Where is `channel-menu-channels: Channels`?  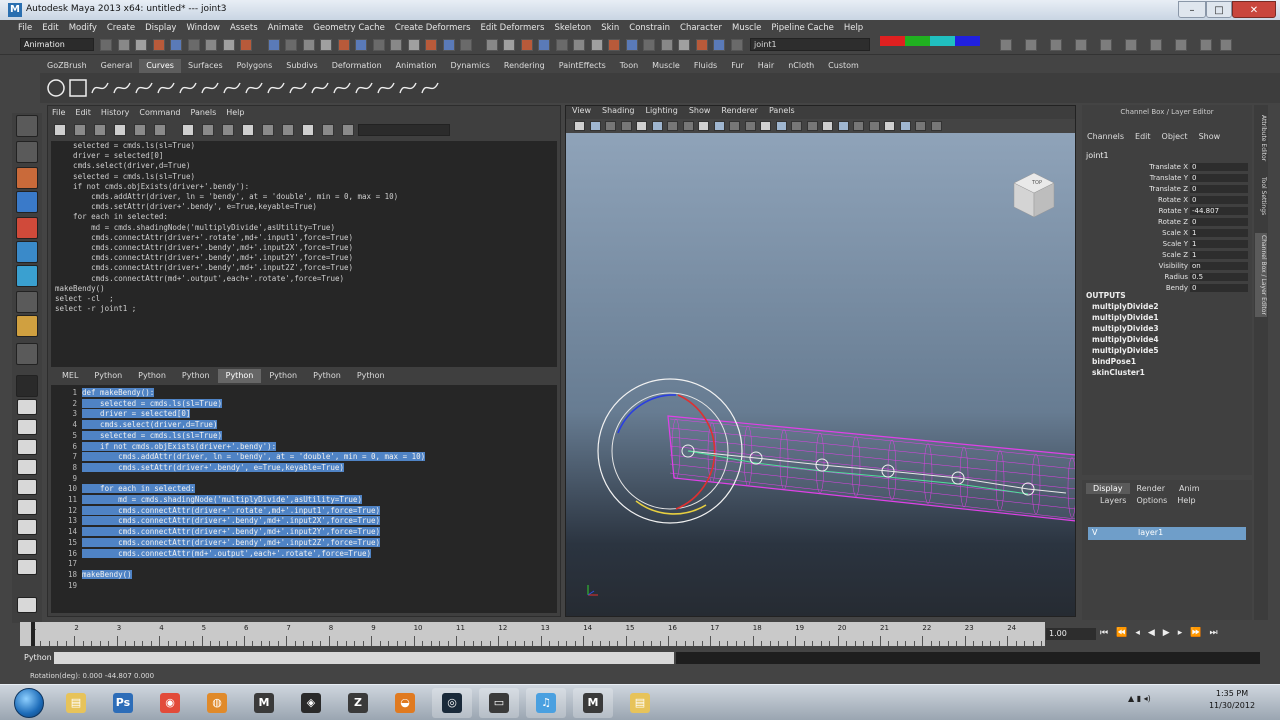 channel-menu-channels: Channels is located at coordinates (1105, 136).